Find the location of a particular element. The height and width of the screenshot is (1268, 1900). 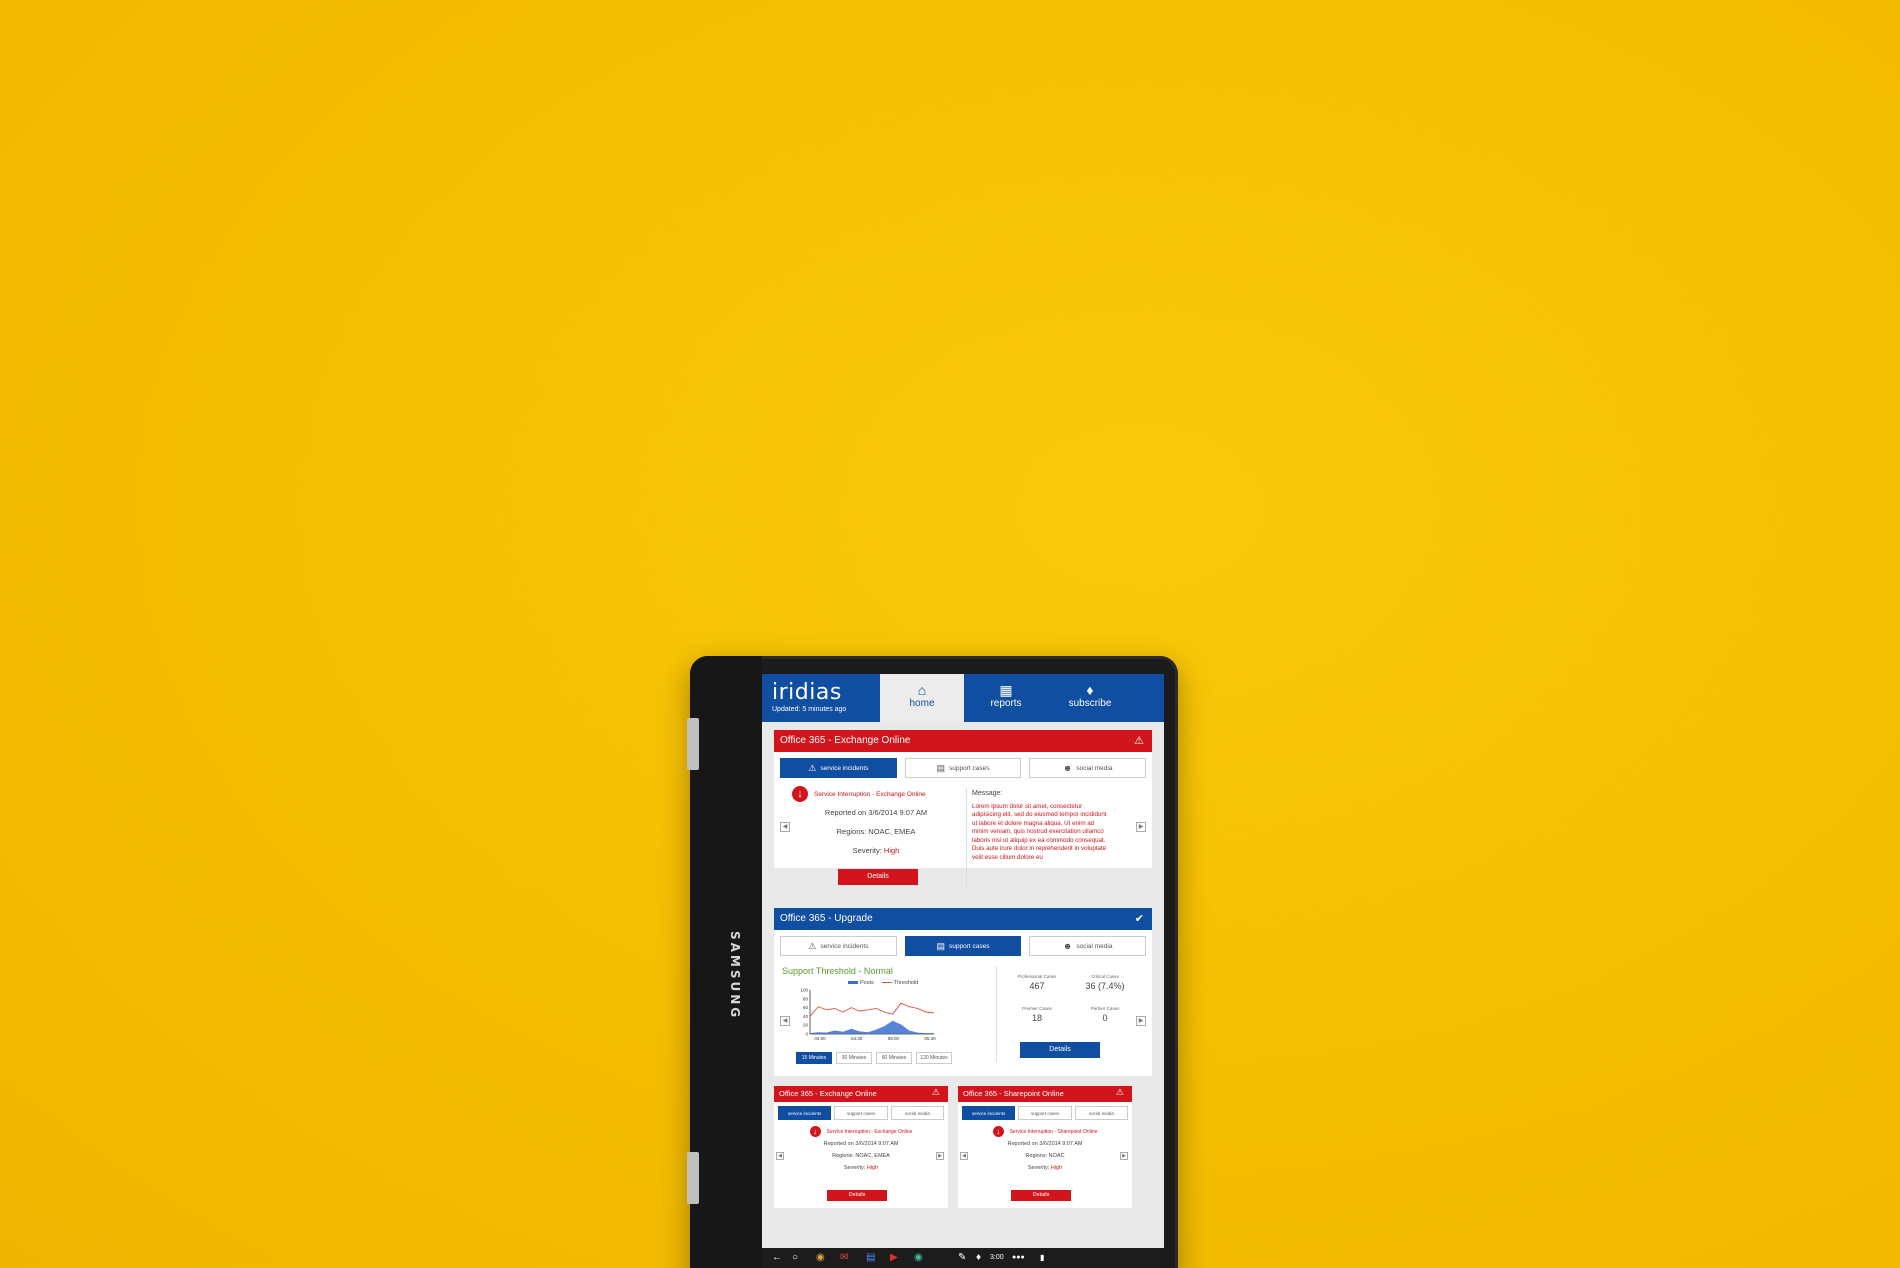

time-range-button: 120 Minutes is located at coordinates (934, 1058).